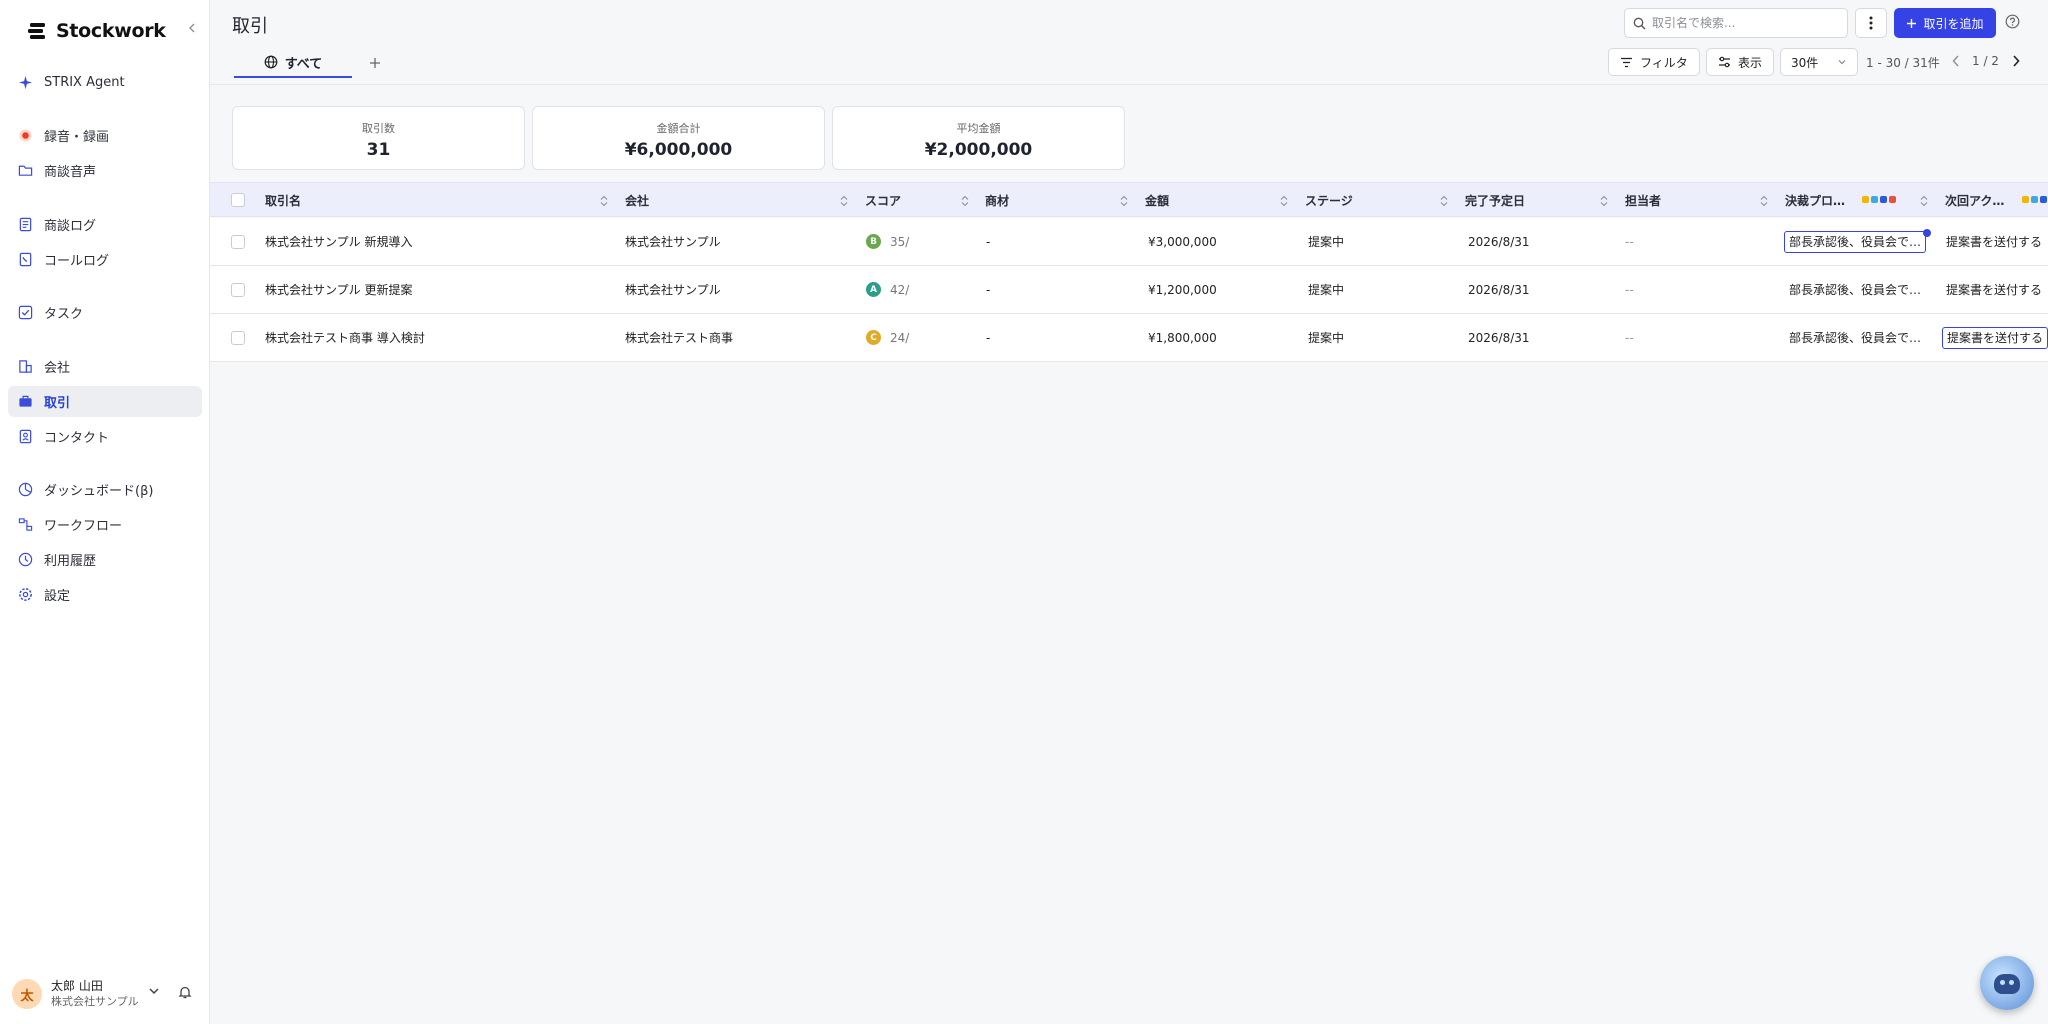  I want to click on sidebar-item-meeting-log: 商談ログ, so click(105, 224).